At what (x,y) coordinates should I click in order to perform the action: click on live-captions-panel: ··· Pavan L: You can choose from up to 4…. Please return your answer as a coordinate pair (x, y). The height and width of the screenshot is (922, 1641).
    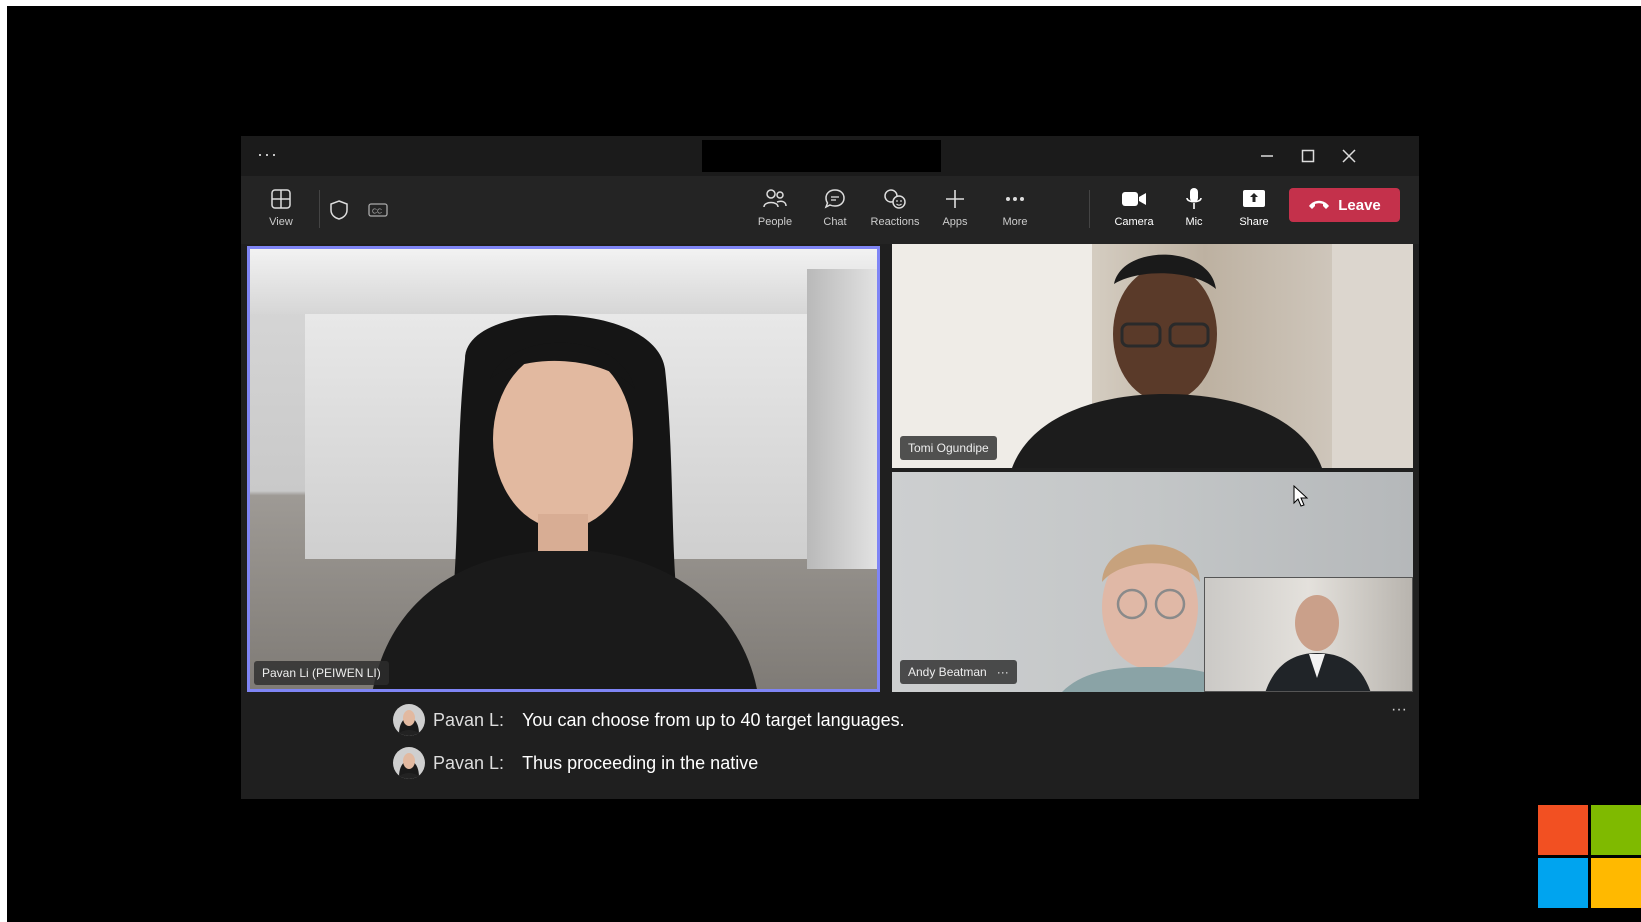
    Looking at the image, I should click on (830, 747).